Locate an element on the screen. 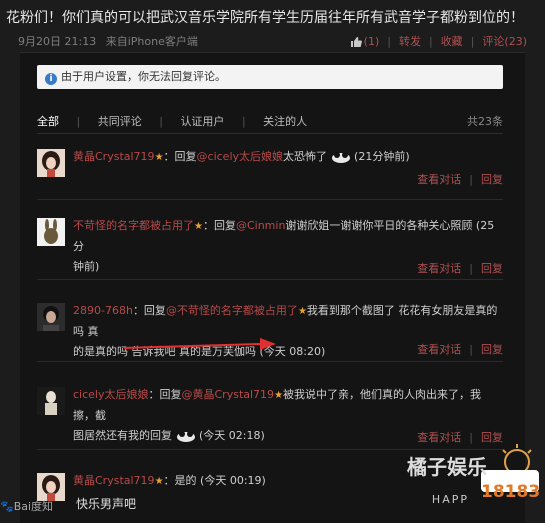  notice-text: 由于用户设置，你无法回复评论。 is located at coordinates (143, 76).